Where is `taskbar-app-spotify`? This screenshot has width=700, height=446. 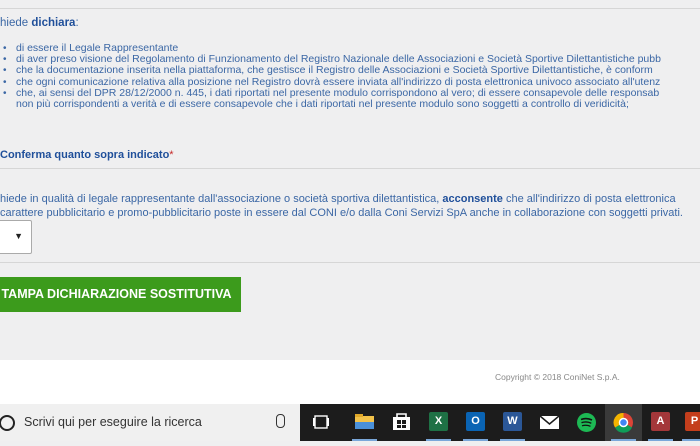
taskbar-app-spotify is located at coordinates (586, 422).